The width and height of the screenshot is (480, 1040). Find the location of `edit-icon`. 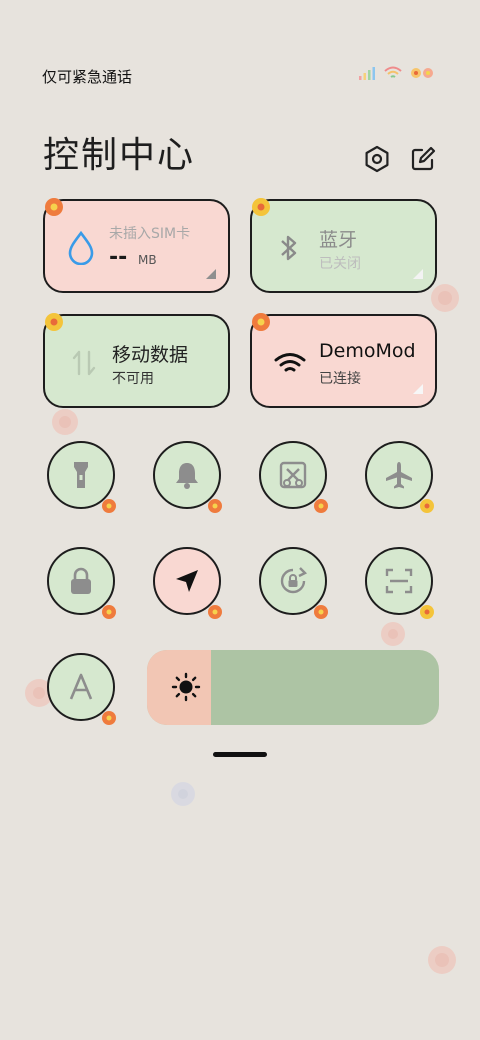

edit-icon is located at coordinates (423, 158).